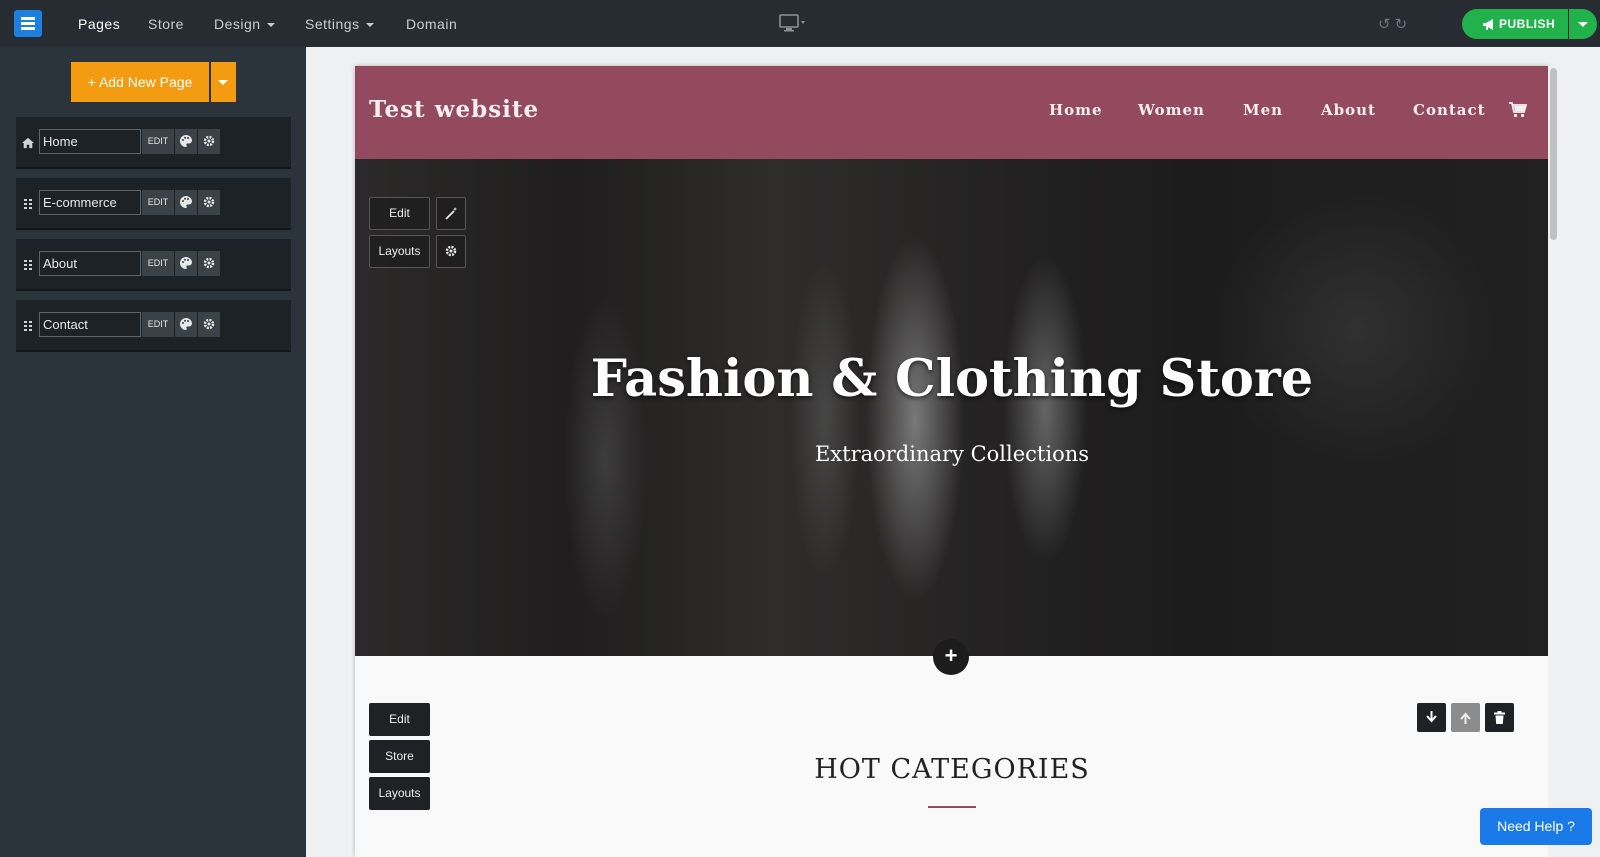  Describe the element at coordinates (951, 657) in the screenshot. I see `add-section-button: +` at that location.